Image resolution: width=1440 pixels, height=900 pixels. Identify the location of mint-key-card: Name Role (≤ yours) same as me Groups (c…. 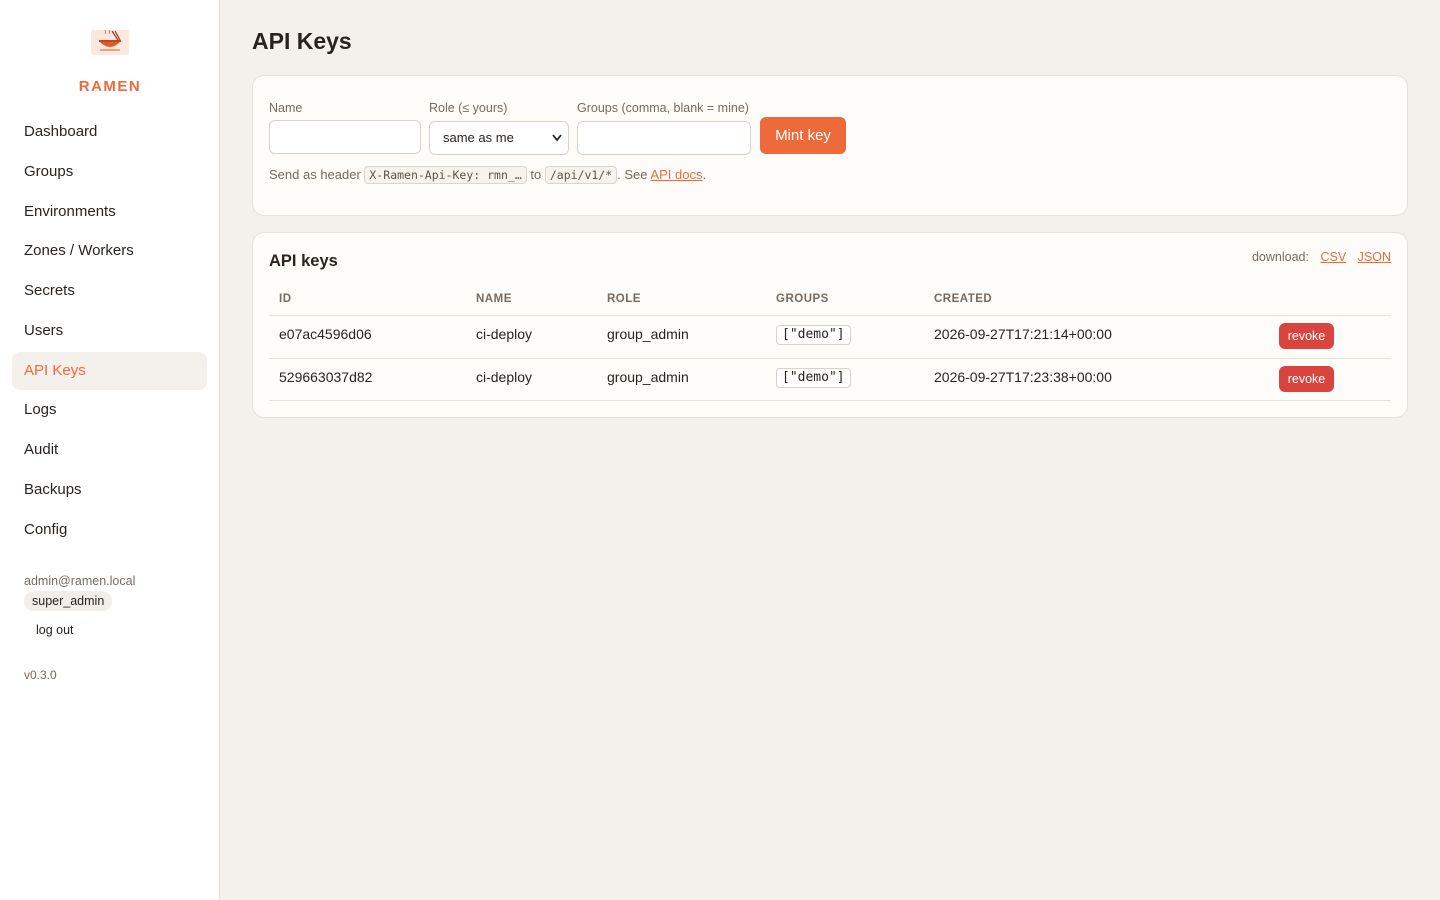
(830, 145).